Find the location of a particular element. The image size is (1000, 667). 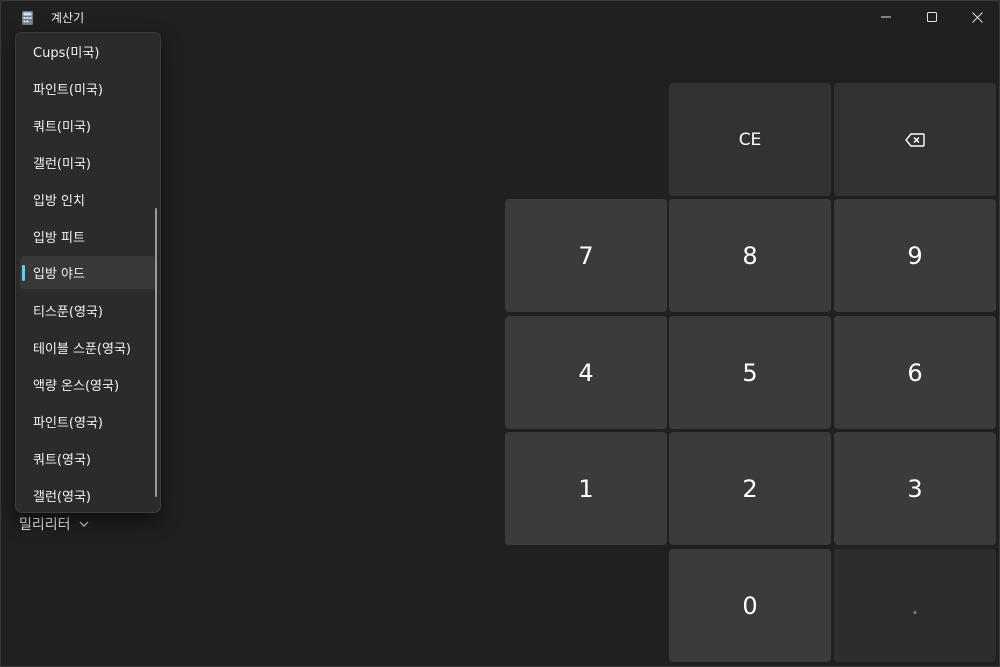

unit-option: 파인트(미국) is located at coordinates (88, 88).